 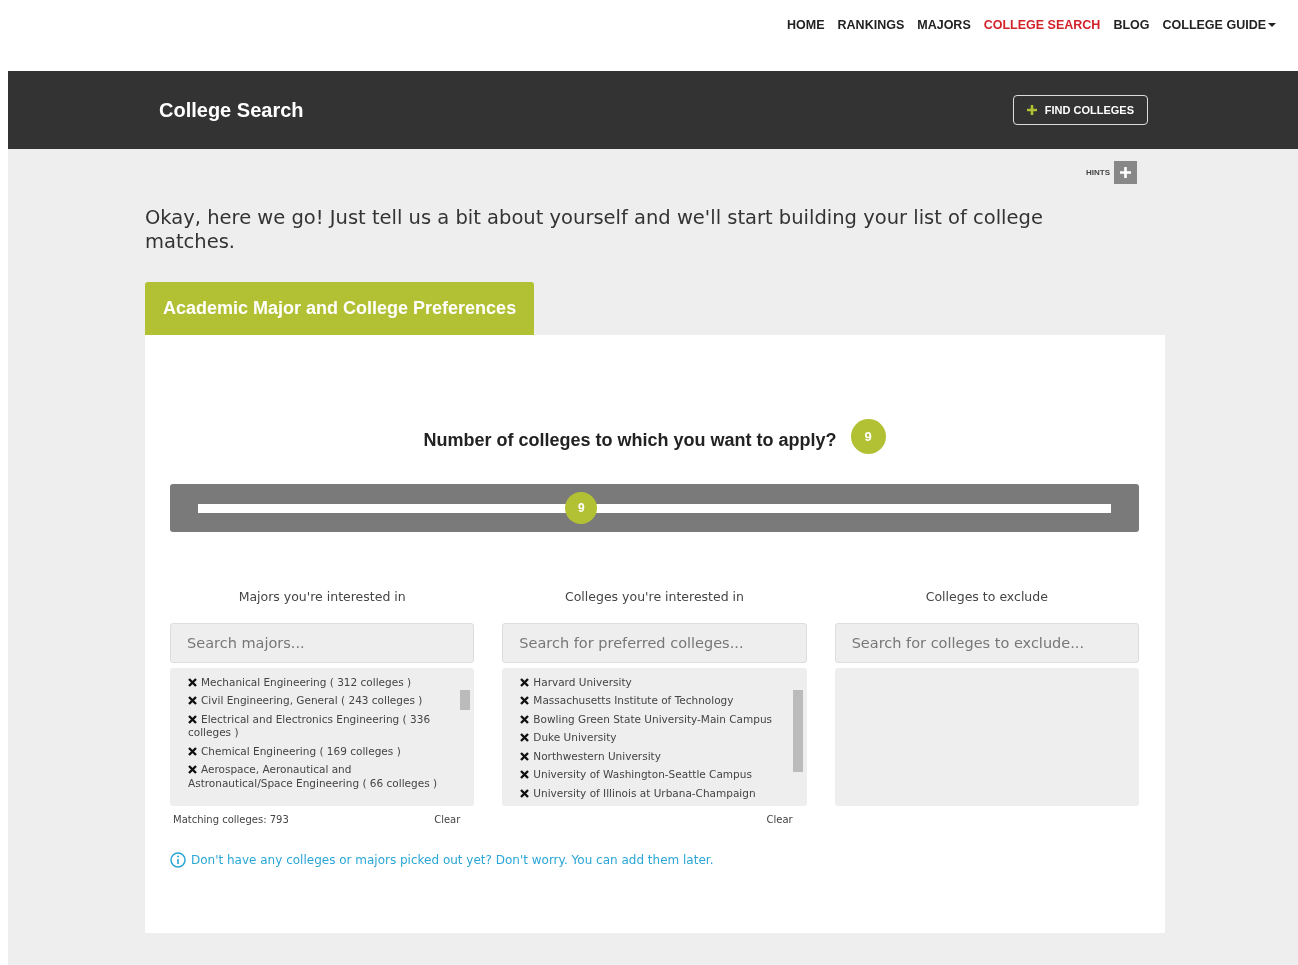 What do you see at coordinates (323, 726) in the screenshot?
I see `selected-item: Electrical and Electronics Engineering ( 336 colleges )` at bounding box center [323, 726].